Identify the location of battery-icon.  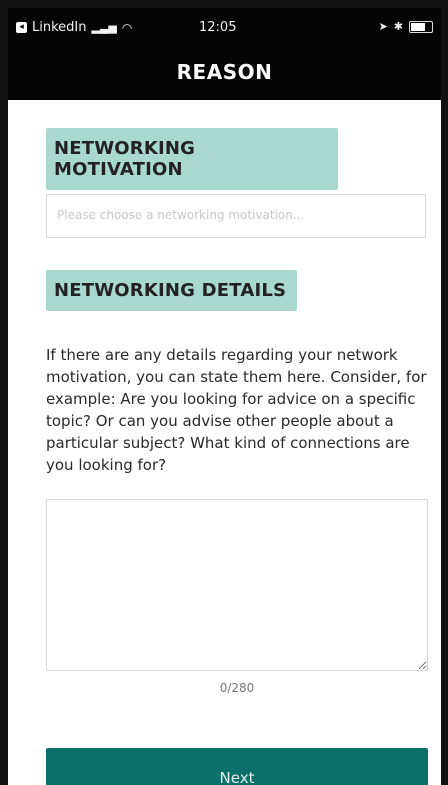
(421, 26).